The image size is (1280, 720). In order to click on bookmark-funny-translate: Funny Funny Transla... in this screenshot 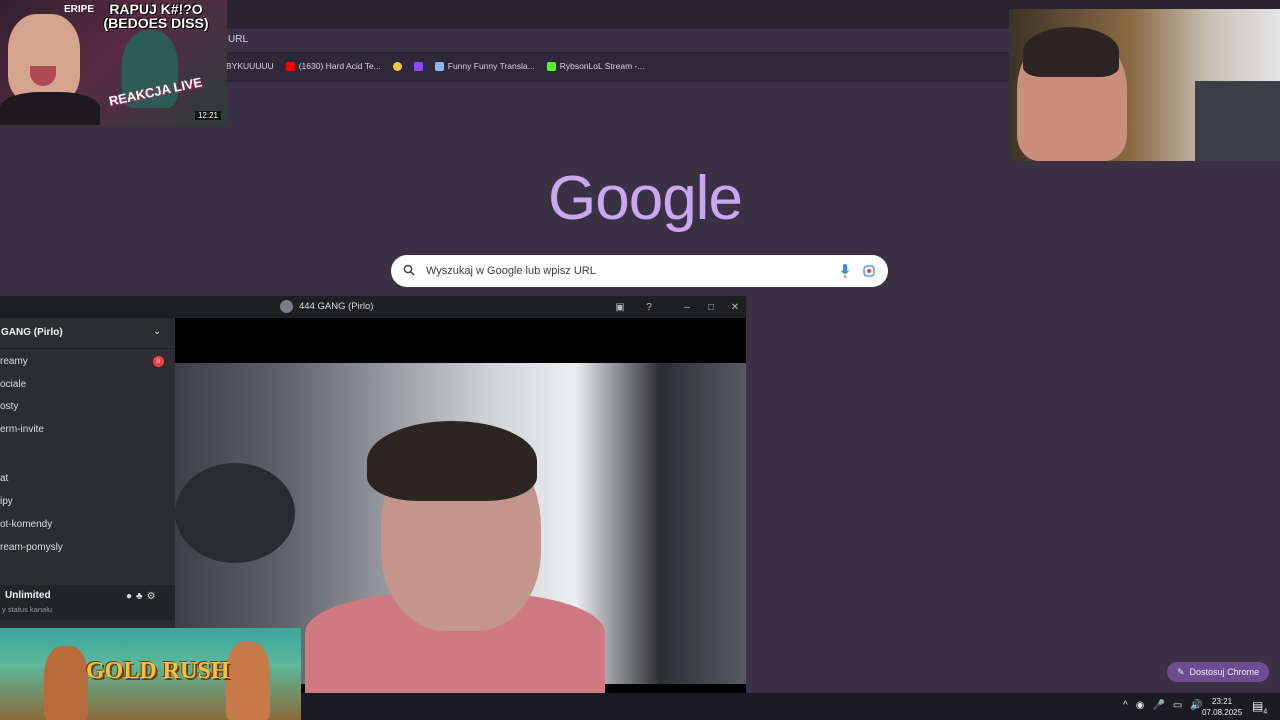, I will do `click(484, 66)`.